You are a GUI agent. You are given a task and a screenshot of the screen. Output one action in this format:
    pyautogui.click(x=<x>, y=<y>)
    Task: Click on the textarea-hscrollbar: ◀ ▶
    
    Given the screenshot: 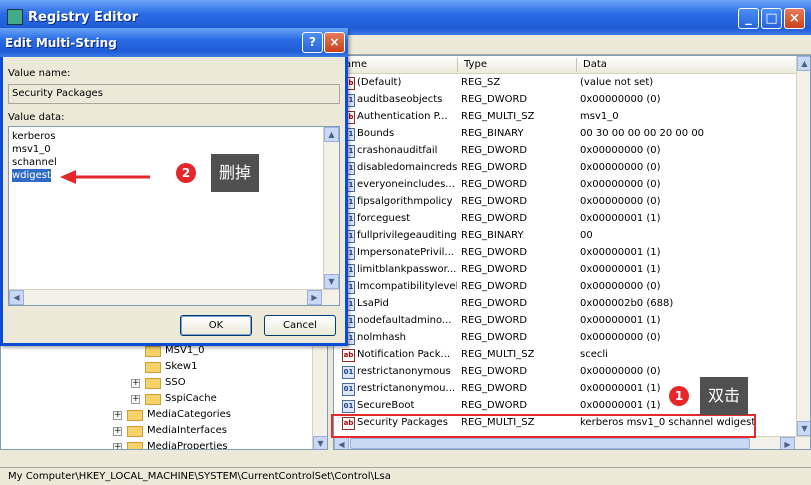 What is the action you would take?
    pyautogui.click(x=174, y=297)
    